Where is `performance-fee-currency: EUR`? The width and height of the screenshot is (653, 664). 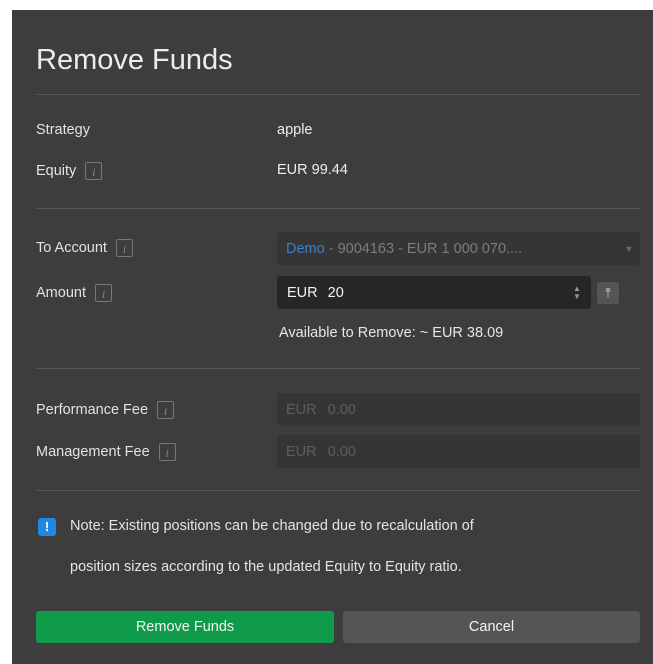
performance-fee-currency: EUR is located at coordinates (301, 409).